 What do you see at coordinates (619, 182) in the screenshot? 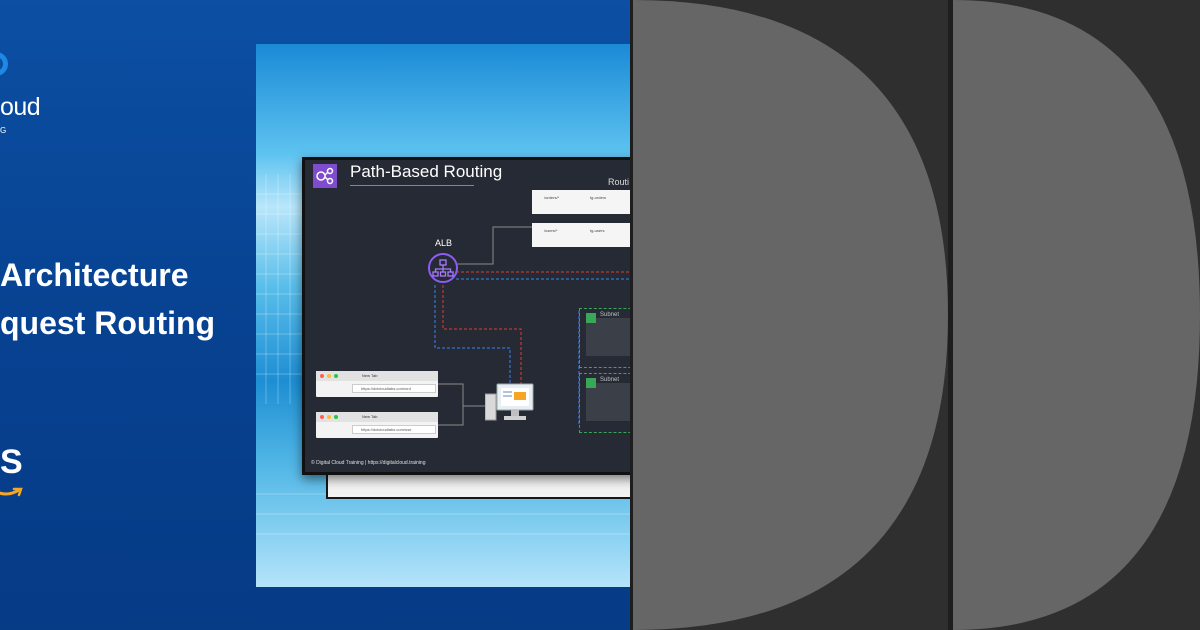
I see `routing-label: Routi` at bounding box center [619, 182].